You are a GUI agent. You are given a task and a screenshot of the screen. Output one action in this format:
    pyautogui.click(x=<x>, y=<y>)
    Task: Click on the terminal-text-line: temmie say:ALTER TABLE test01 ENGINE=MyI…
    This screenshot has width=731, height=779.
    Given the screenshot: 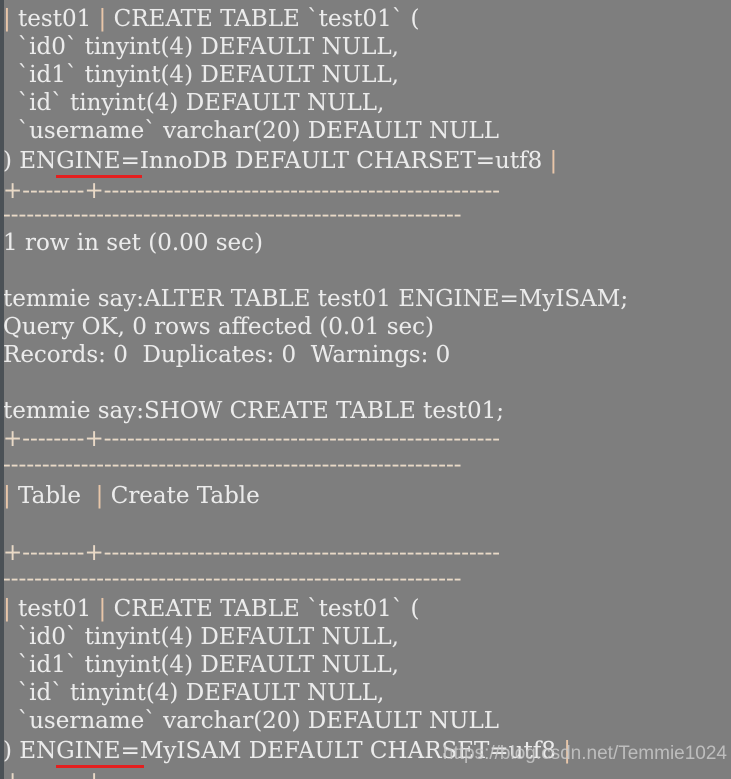 What is the action you would take?
    pyautogui.click(x=316, y=299)
    